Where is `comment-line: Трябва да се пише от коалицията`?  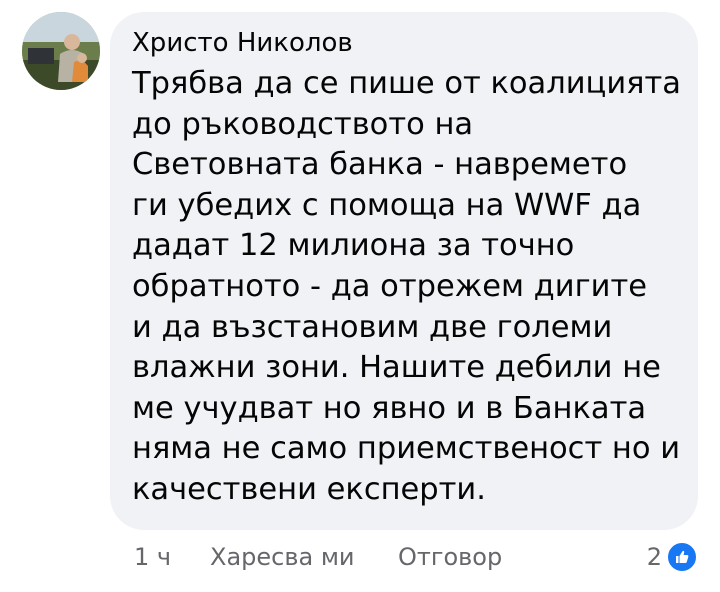 comment-line: Трябва да се пише от коалицията is located at coordinates (406, 83).